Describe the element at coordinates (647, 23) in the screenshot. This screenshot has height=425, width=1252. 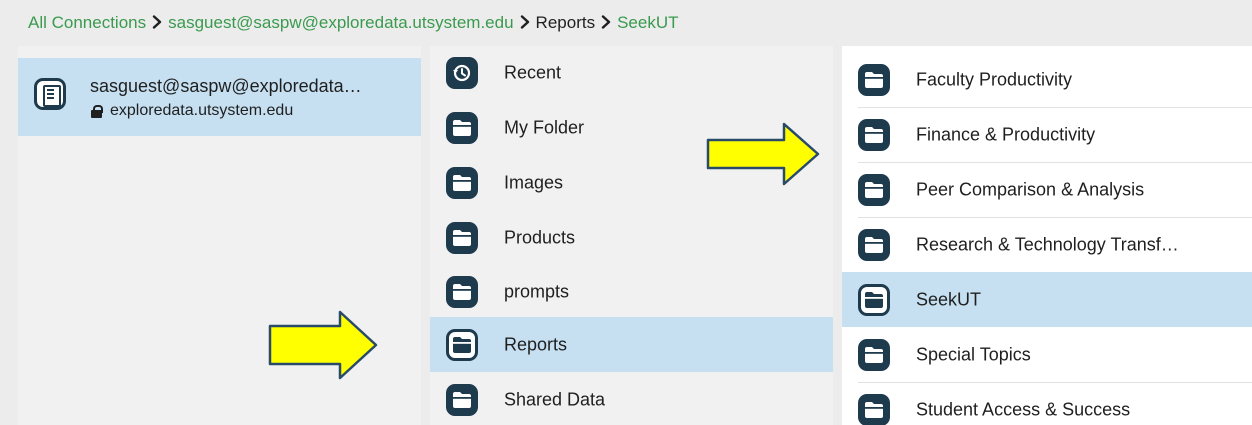
I see `breadcrumb-seekut: SeekUT` at that location.